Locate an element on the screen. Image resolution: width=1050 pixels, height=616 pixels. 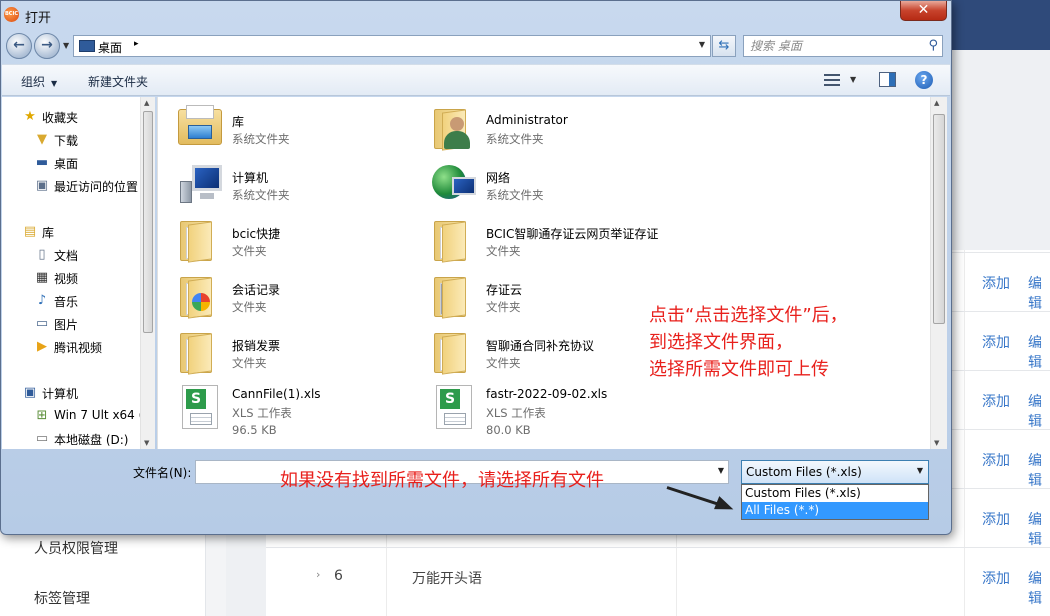
xls-file-icon: S is located at coordinates (454, 404).